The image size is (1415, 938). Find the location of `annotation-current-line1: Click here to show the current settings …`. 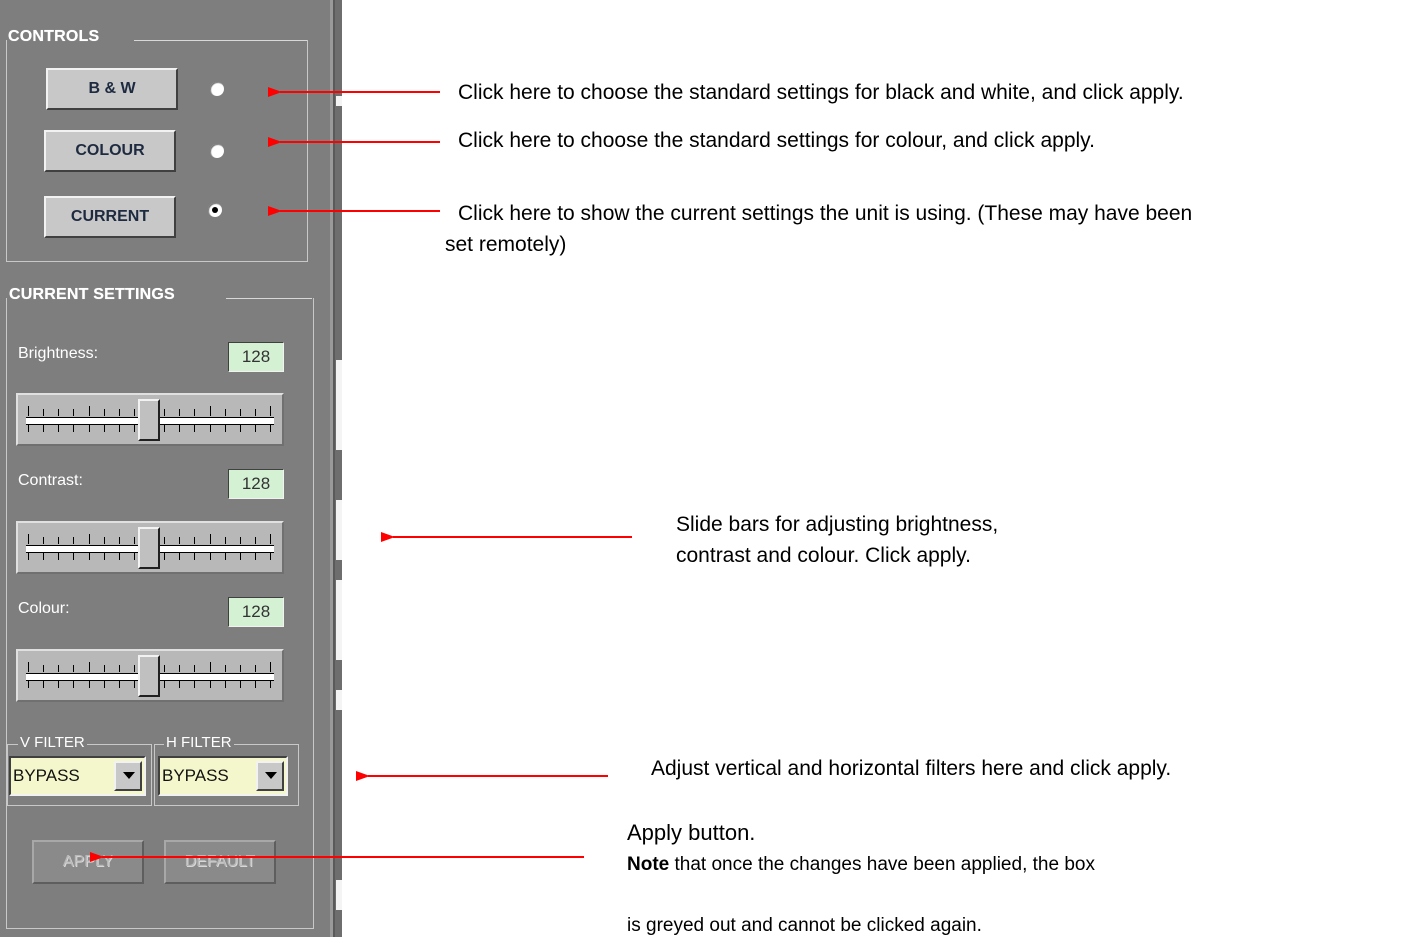

annotation-current-line1: Click here to show the current settings … is located at coordinates (825, 213).